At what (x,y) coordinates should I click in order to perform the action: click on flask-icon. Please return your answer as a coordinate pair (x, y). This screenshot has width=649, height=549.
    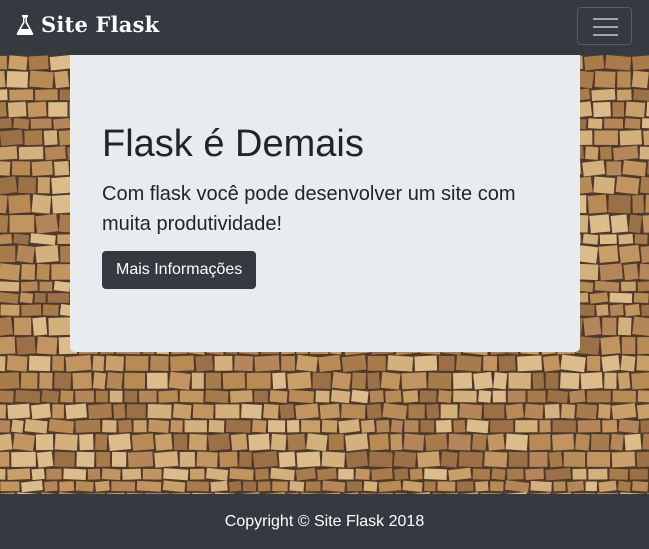
    Looking at the image, I should click on (25, 25).